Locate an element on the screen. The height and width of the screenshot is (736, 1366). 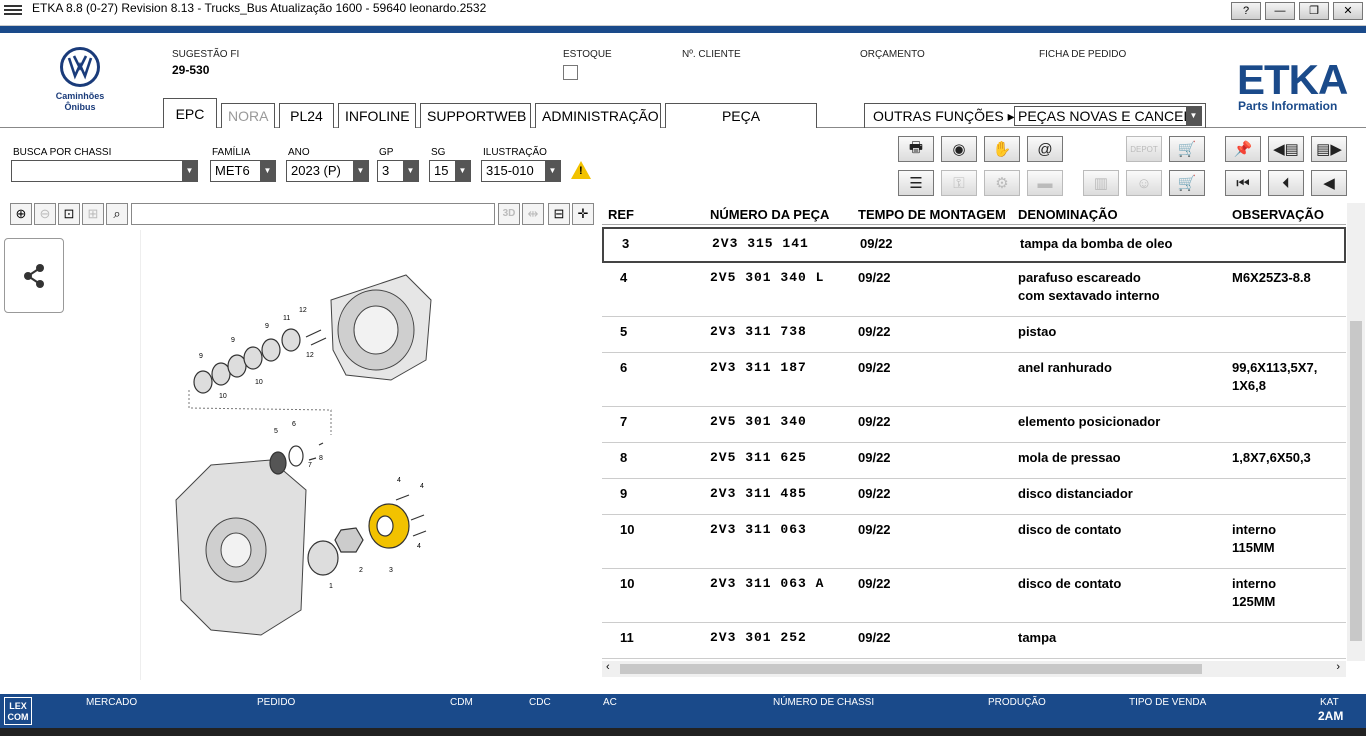
vertical-scrollbar is located at coordinates (1356, 432).